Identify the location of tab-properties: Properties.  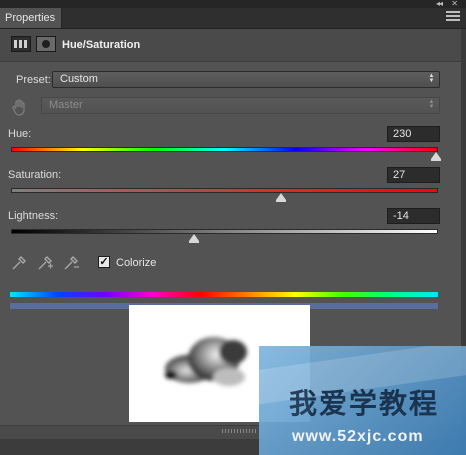
(31, 18).